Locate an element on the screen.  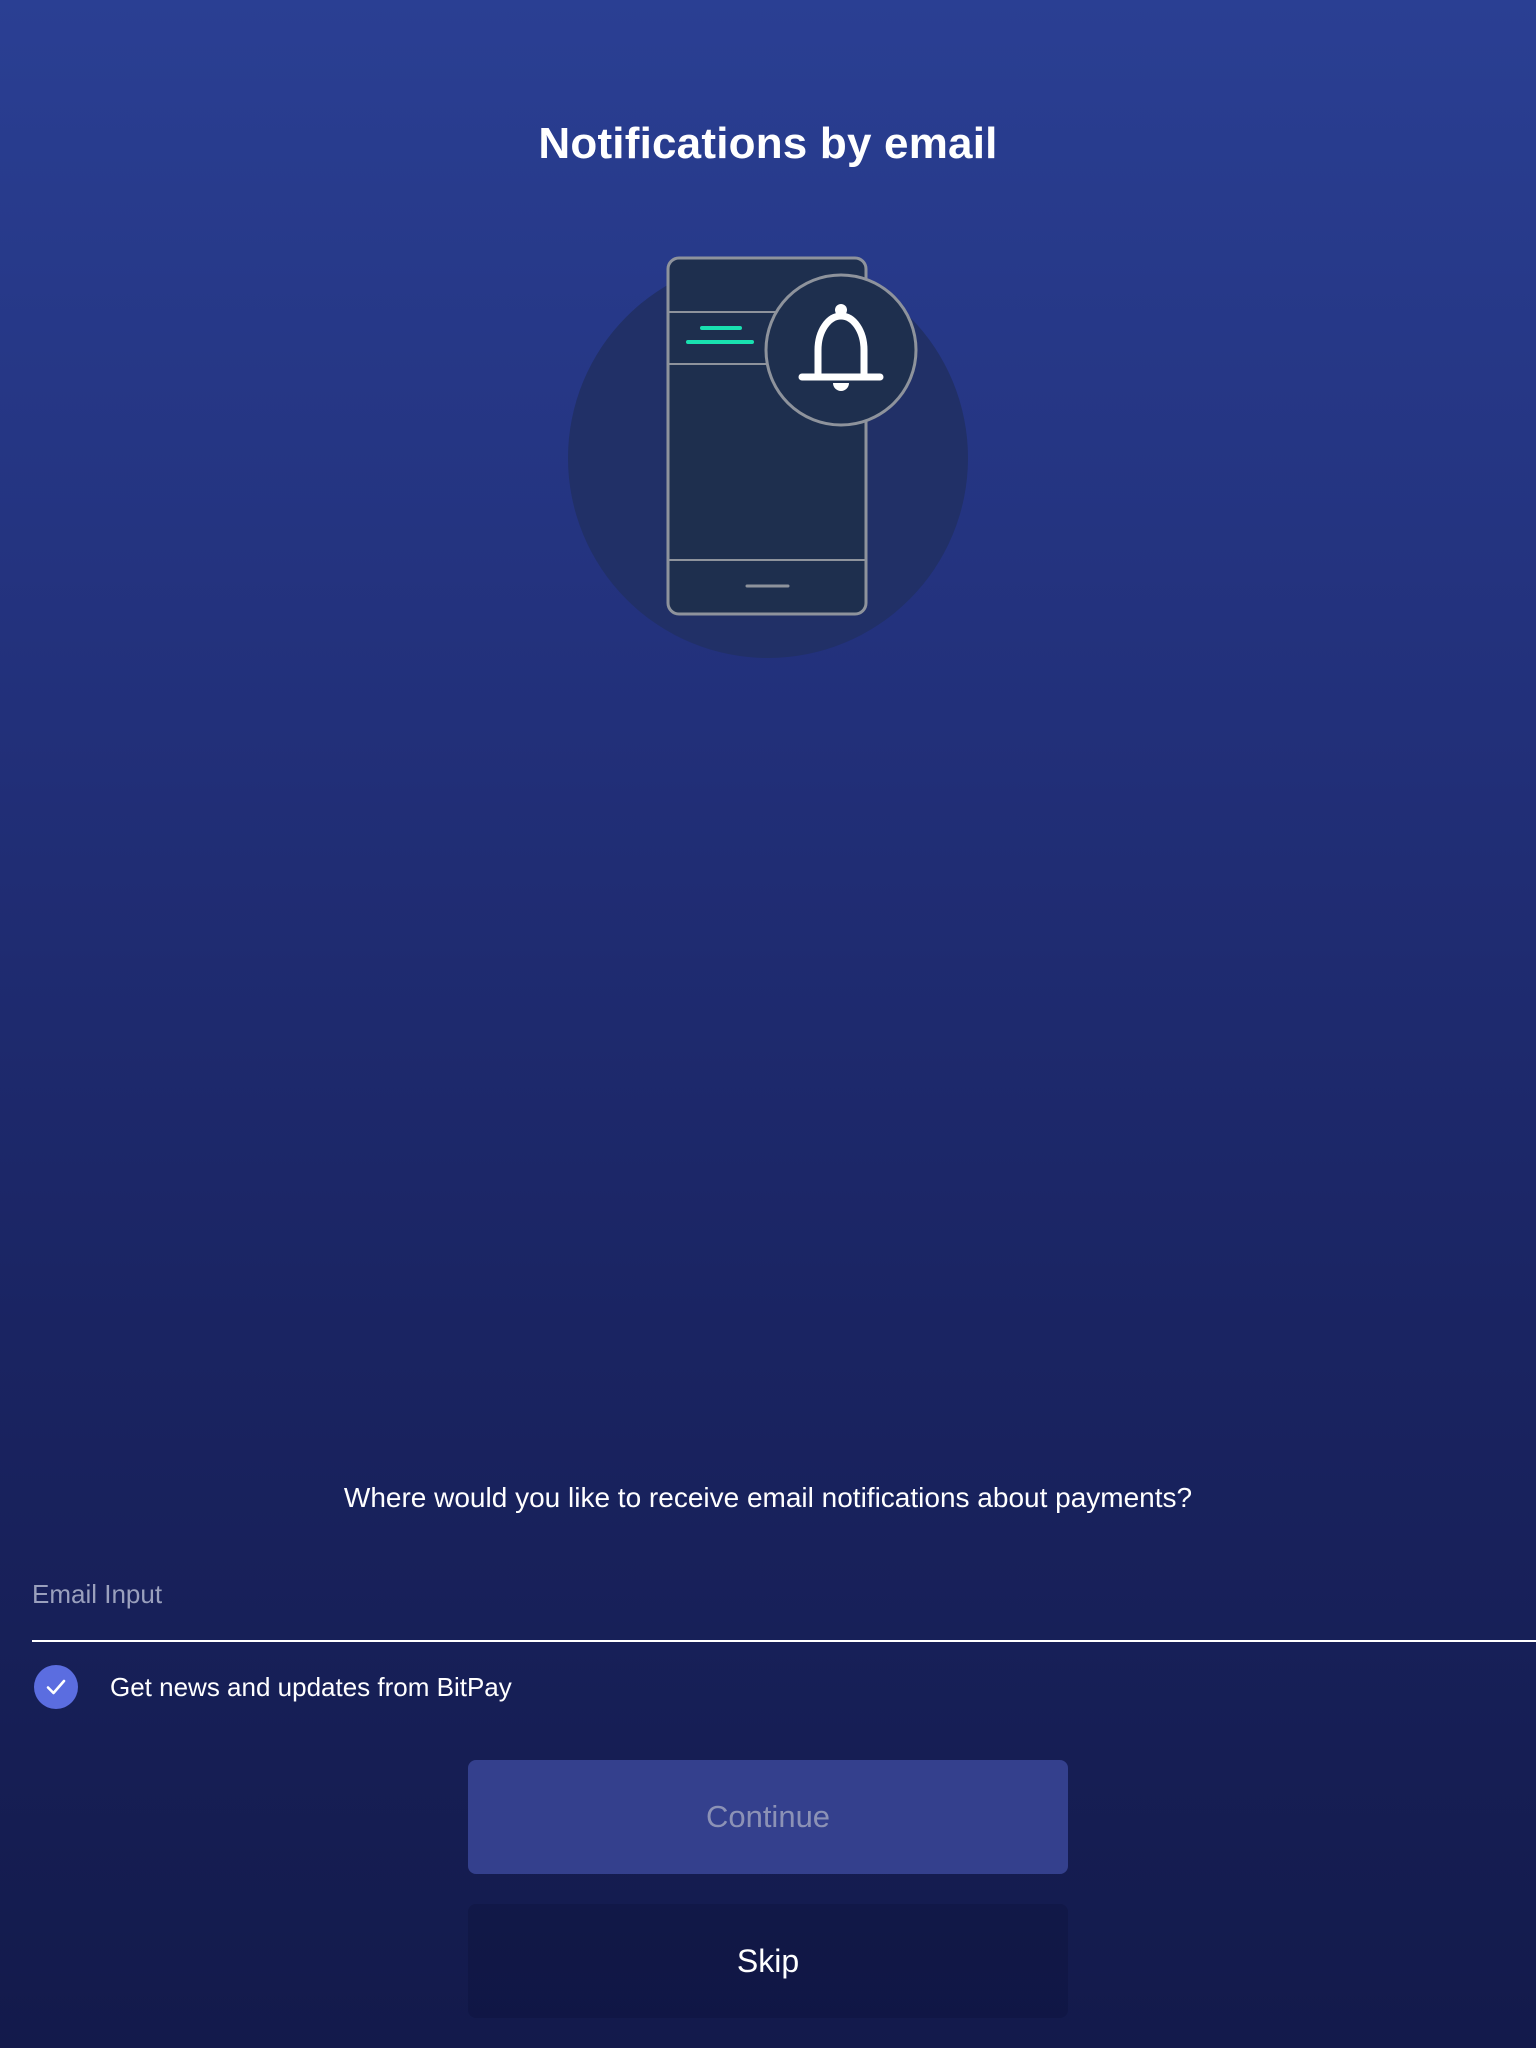
phone-with-bell-icon is located at coordinates (770, 460).